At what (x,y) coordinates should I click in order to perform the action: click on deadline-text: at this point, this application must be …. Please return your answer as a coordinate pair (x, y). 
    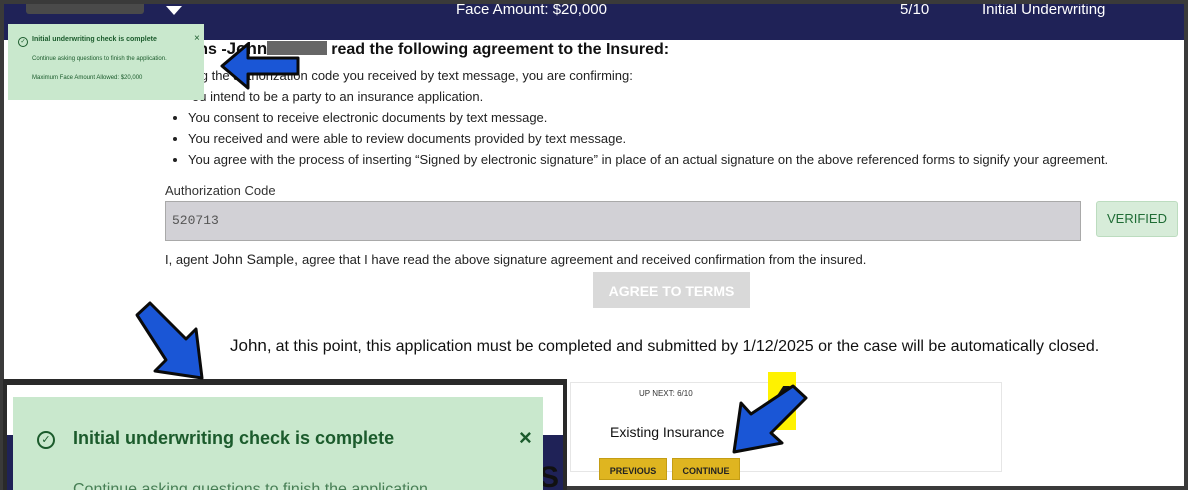
    Looking at the image, I should click on (687, 346).